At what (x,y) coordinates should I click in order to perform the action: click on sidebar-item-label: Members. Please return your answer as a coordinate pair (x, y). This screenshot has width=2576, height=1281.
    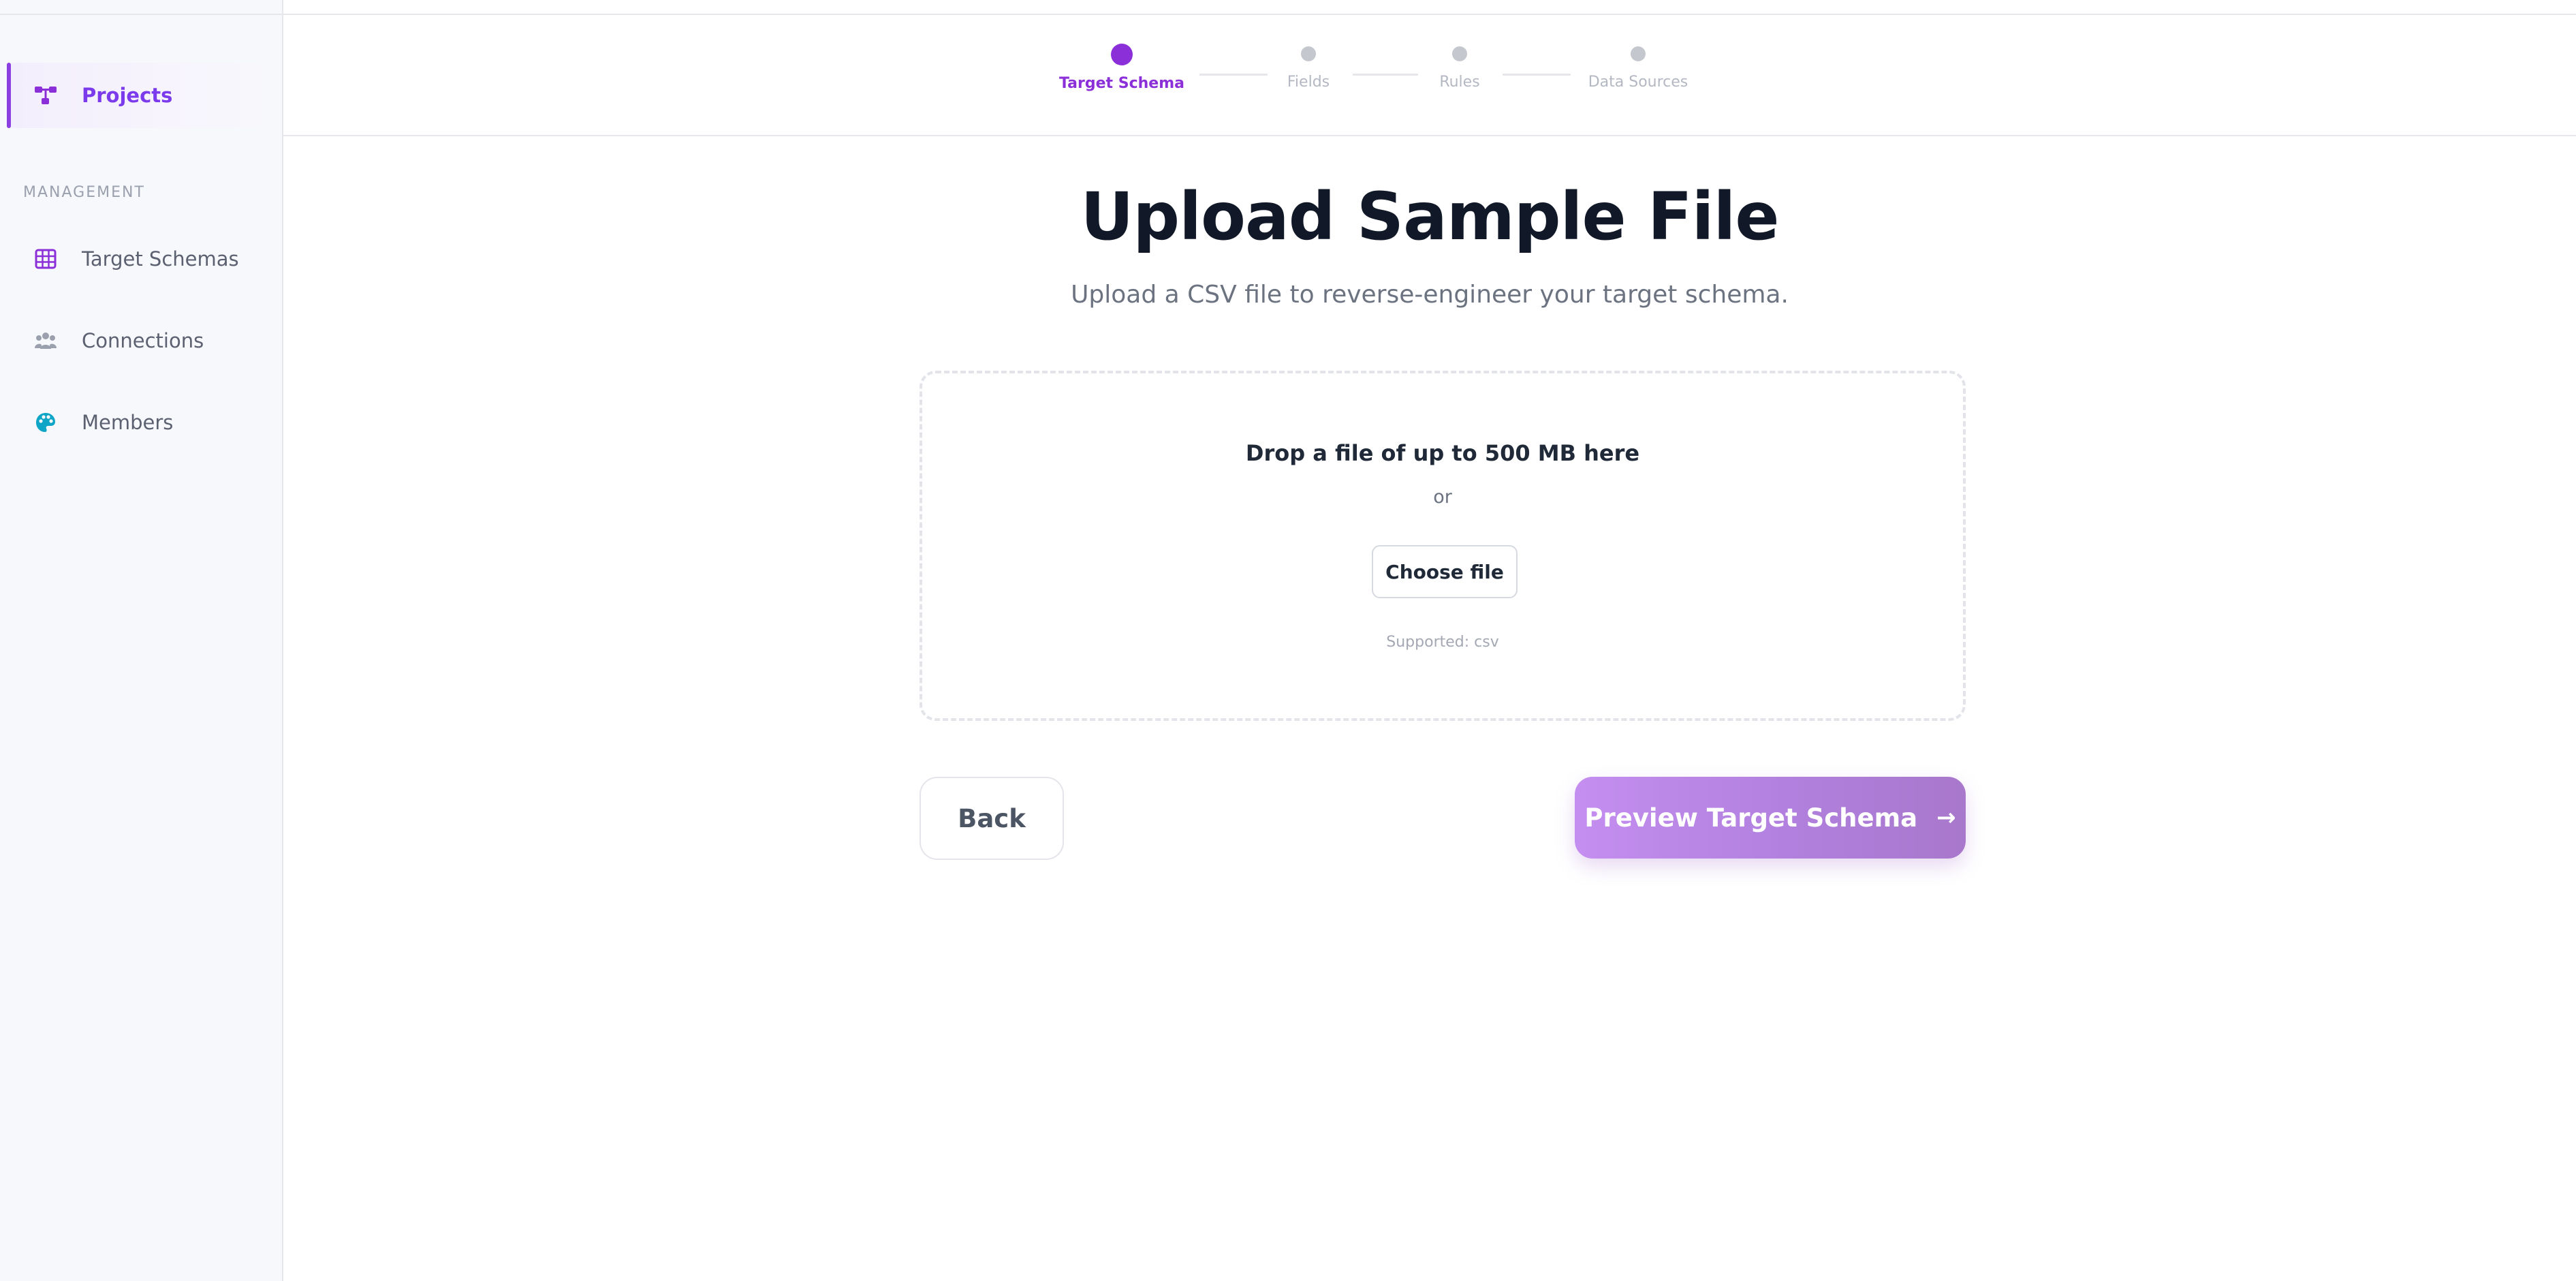
    Looking at the image, I should click on (128, 422).